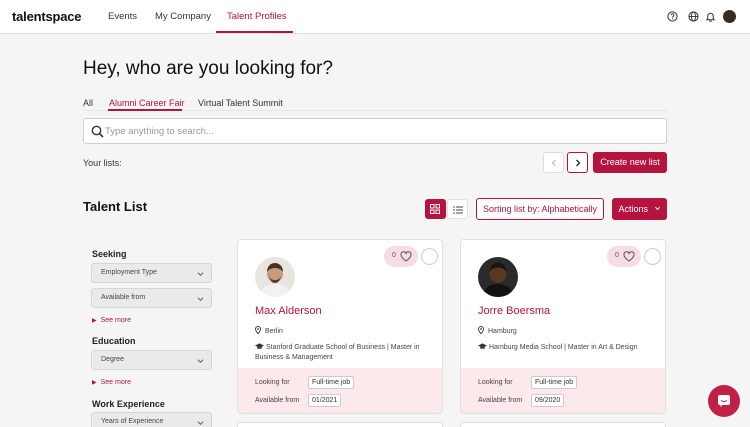 The image size is (750, 427). I want to click on actions-label: Actions, so click(633, 209).